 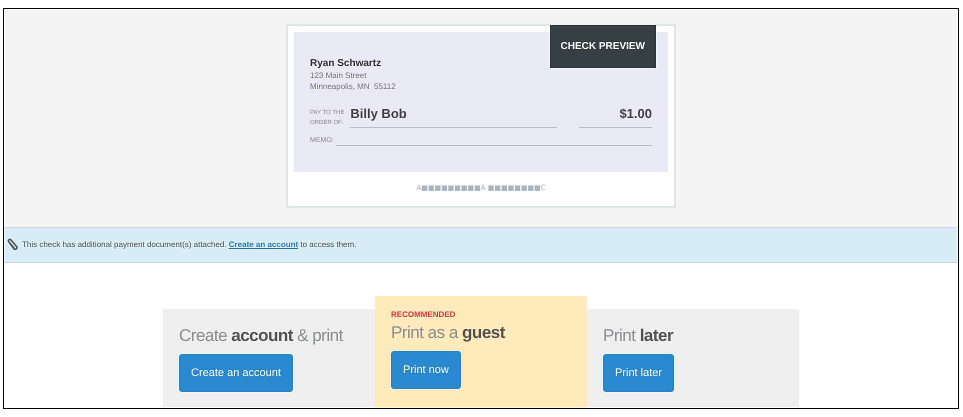 What do you see at coordinates (638, 336) in the screenshot?
I see `option-title: Print later` at bounding box center [638, 336].